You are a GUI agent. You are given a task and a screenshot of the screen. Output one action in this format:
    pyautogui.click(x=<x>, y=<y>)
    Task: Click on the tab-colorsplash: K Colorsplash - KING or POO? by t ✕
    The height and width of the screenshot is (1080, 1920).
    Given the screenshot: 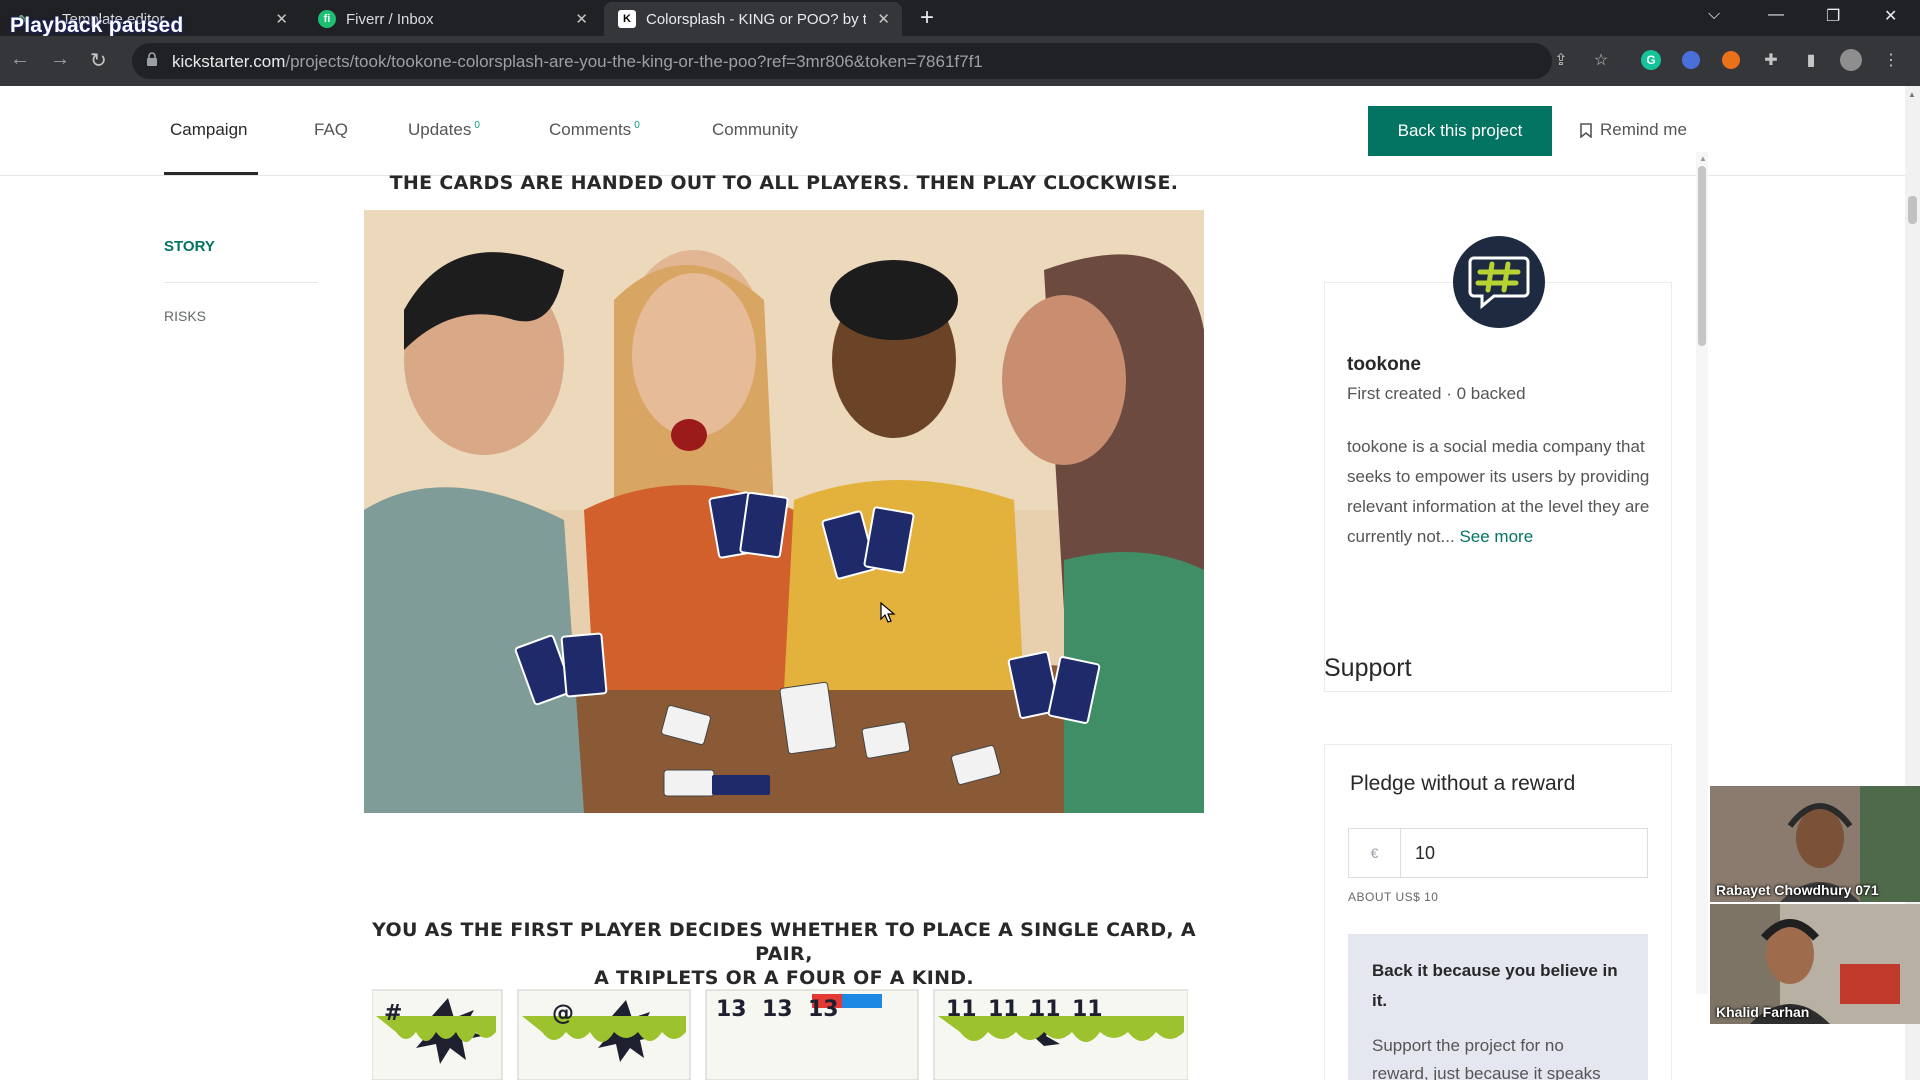 What is the action you would take?
    pyautogui.click(x=753, y=19)
    